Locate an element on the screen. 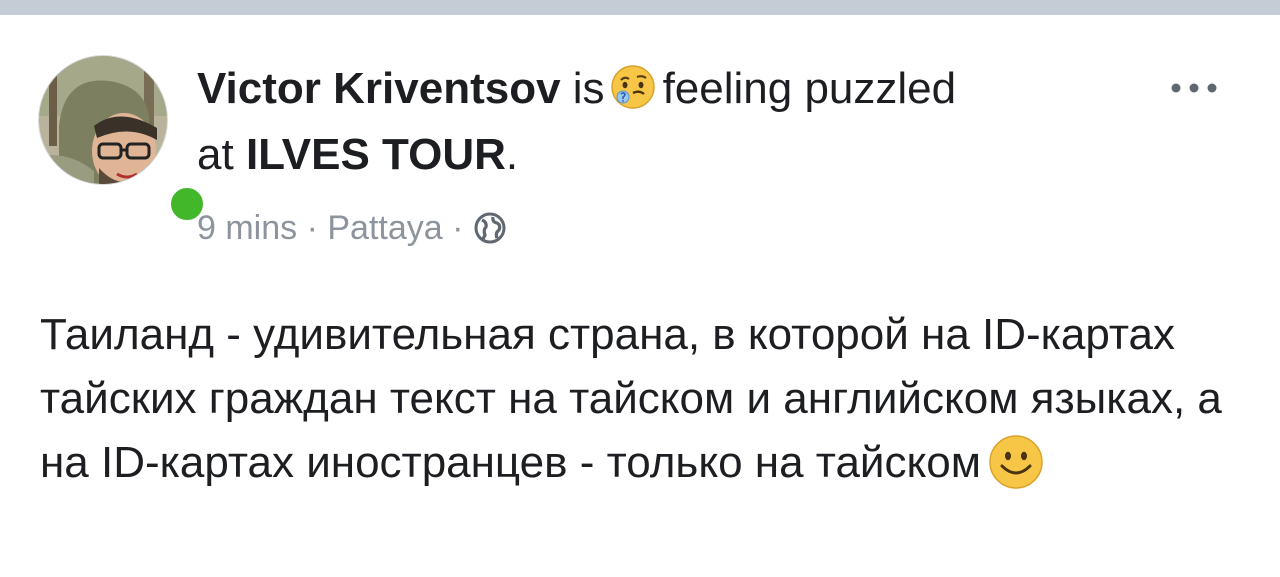 This screenshot has height=577, width=1280. top-divider-bar is located at coordinates (640, 7).